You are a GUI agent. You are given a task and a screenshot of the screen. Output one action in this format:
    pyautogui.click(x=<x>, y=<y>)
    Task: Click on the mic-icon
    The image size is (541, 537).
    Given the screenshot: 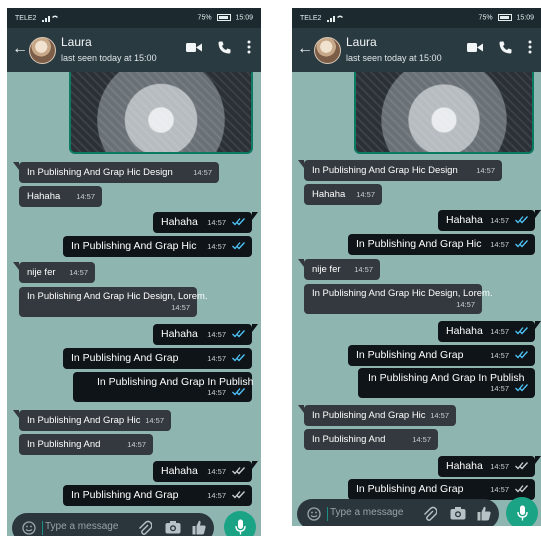 What is the action you would take?
    pyautogui.click(x=522, y=513)
    